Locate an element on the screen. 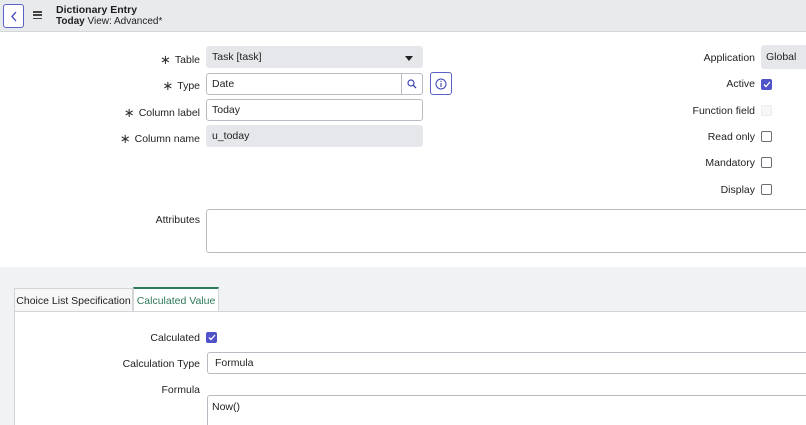 The width and height of the screenshot is (806, 425). info-icon is located at coordinates (441, 83).